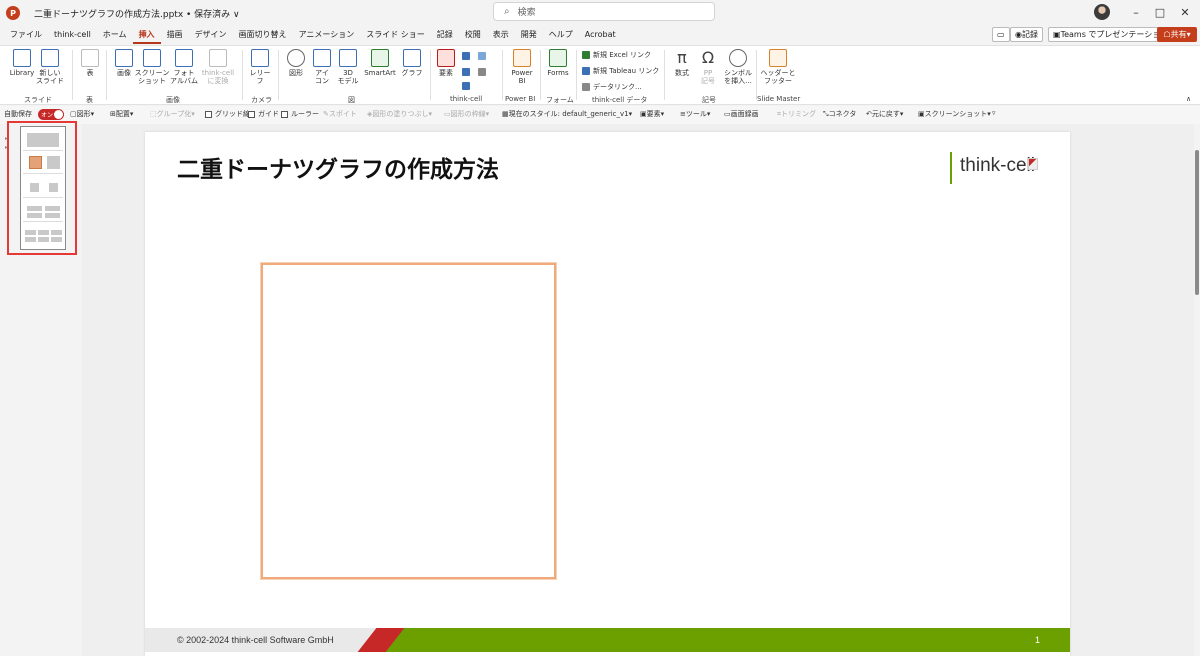 This screenshot has height=656, width=1200. I want to click on toolbar-elements: ▣ 要素 ▾, so click(652, 114).